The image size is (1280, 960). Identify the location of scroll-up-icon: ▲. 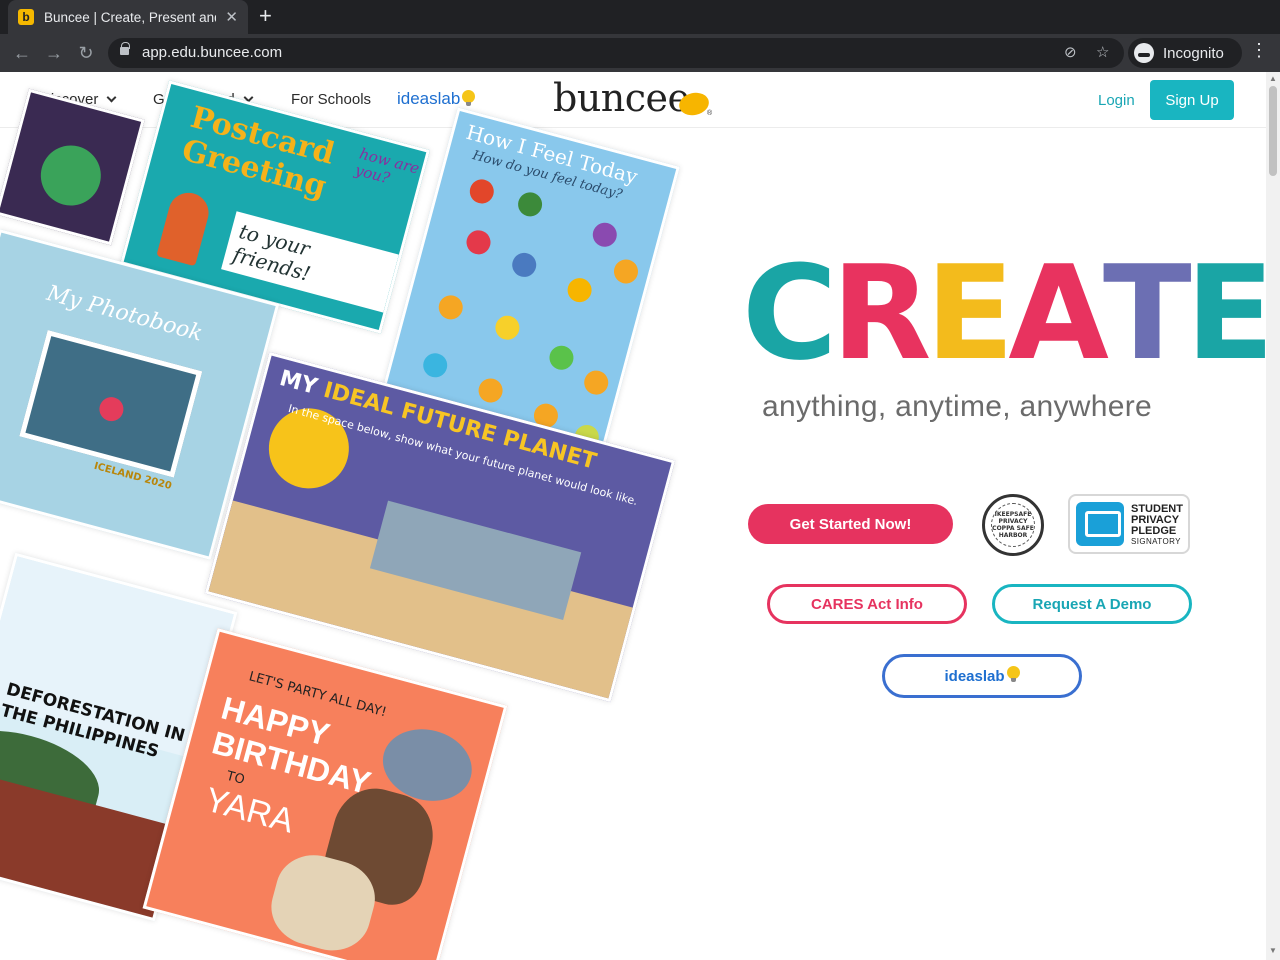
(1273, 78).